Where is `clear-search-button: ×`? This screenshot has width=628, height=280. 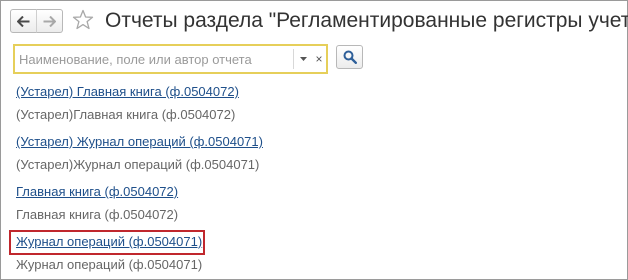
clear-search-button: × is located at coordinates (319, 59).